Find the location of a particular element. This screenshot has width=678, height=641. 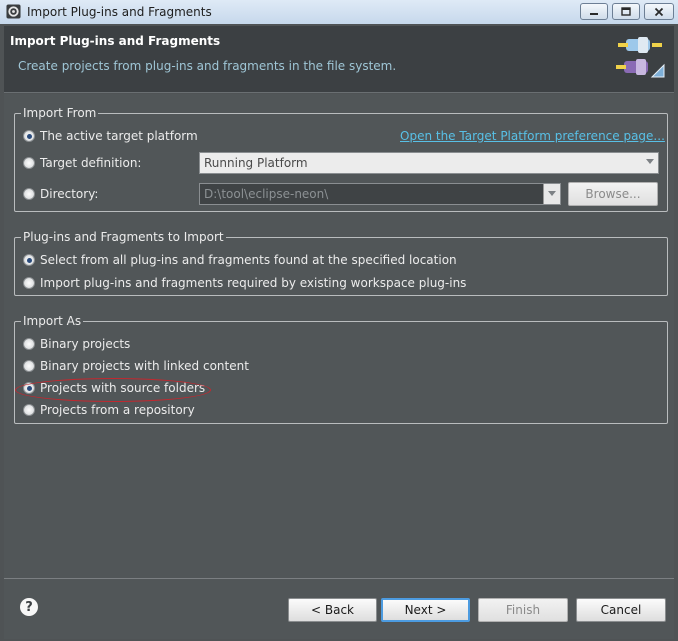

help-icon: ? is located at coordinates (29, 607).